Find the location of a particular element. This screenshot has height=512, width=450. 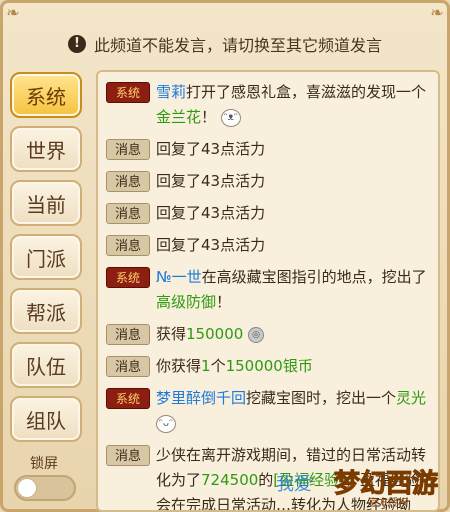

warning-icon: ! is located at coordinates (76, 44).